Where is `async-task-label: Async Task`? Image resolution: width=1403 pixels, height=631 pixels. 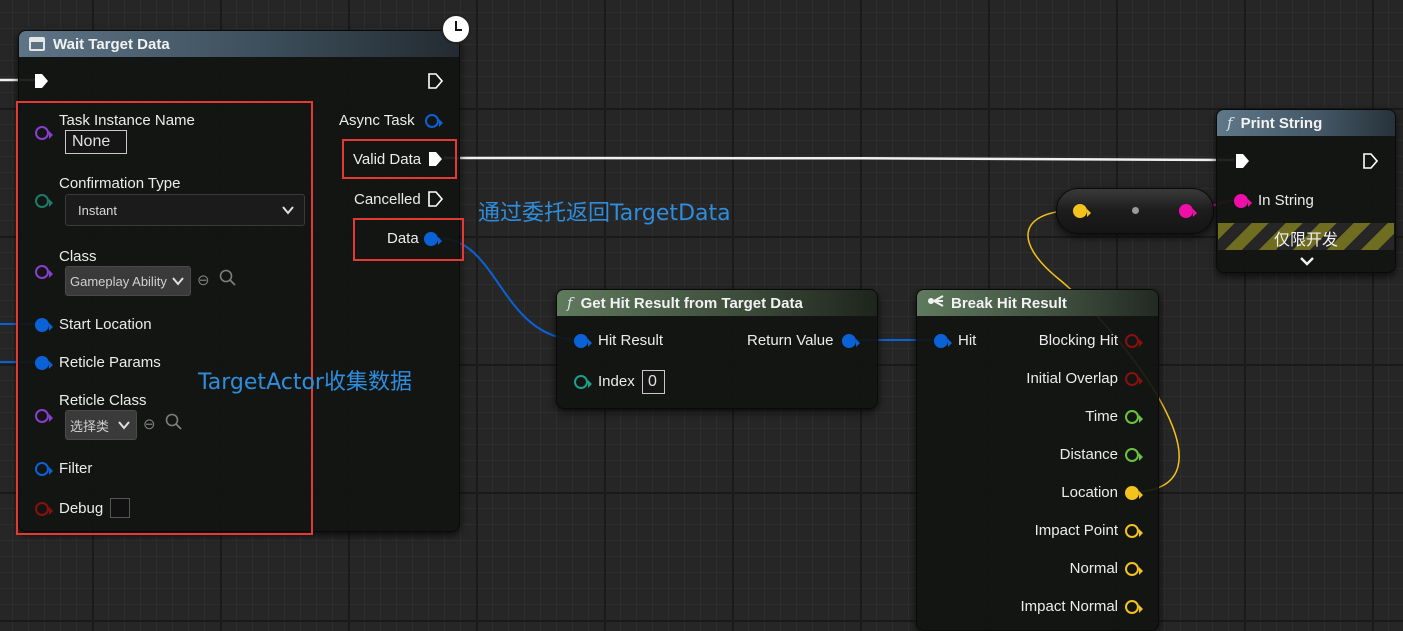 async-task-label: Async Task is located at coordinates (377, 120).